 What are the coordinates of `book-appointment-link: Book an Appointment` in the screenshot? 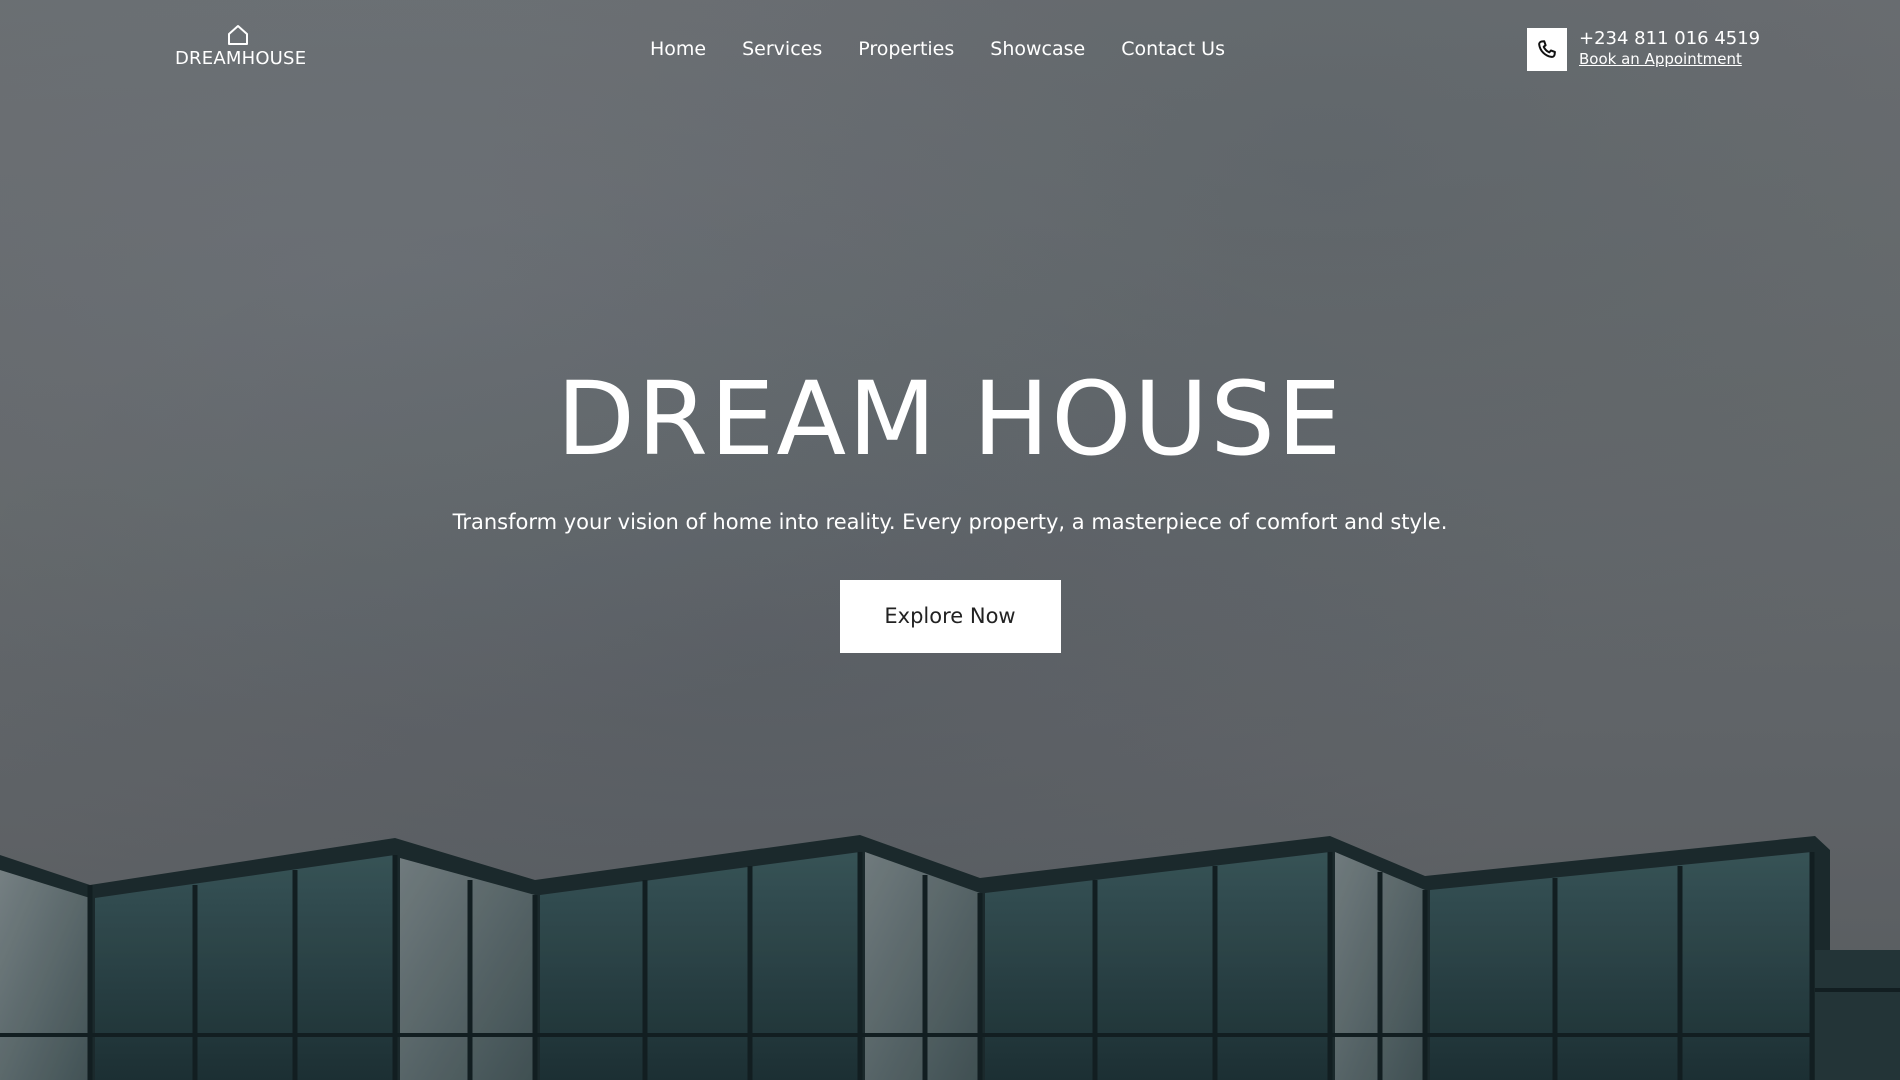 It's located at (1669, 59).